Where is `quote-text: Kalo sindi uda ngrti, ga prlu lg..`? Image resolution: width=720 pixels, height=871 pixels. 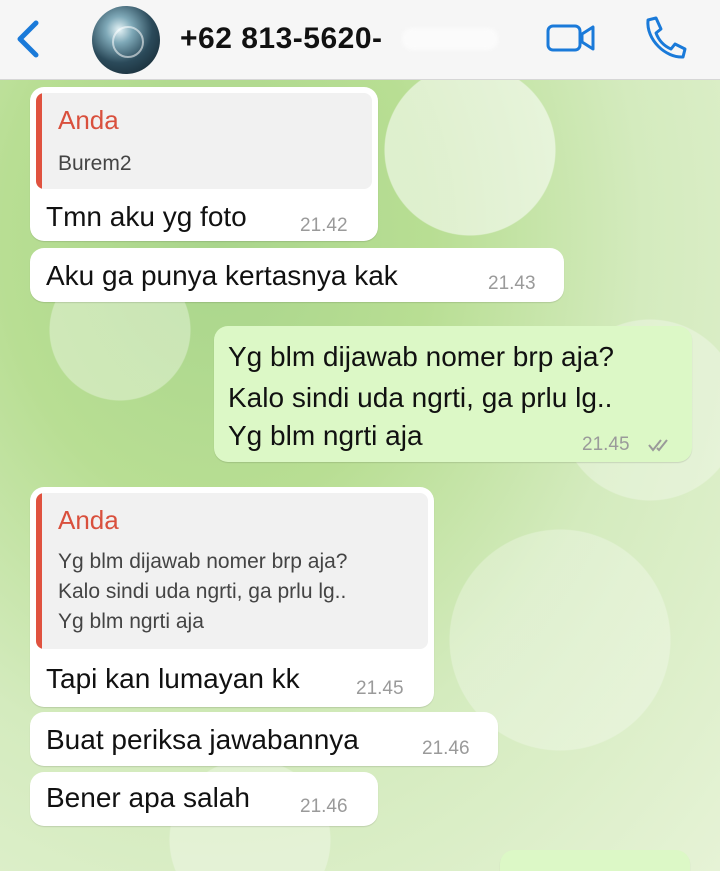 quote-text: Kalo sindi uda ngrti, ga prlu lg.. is located at coordinates (202, 591).